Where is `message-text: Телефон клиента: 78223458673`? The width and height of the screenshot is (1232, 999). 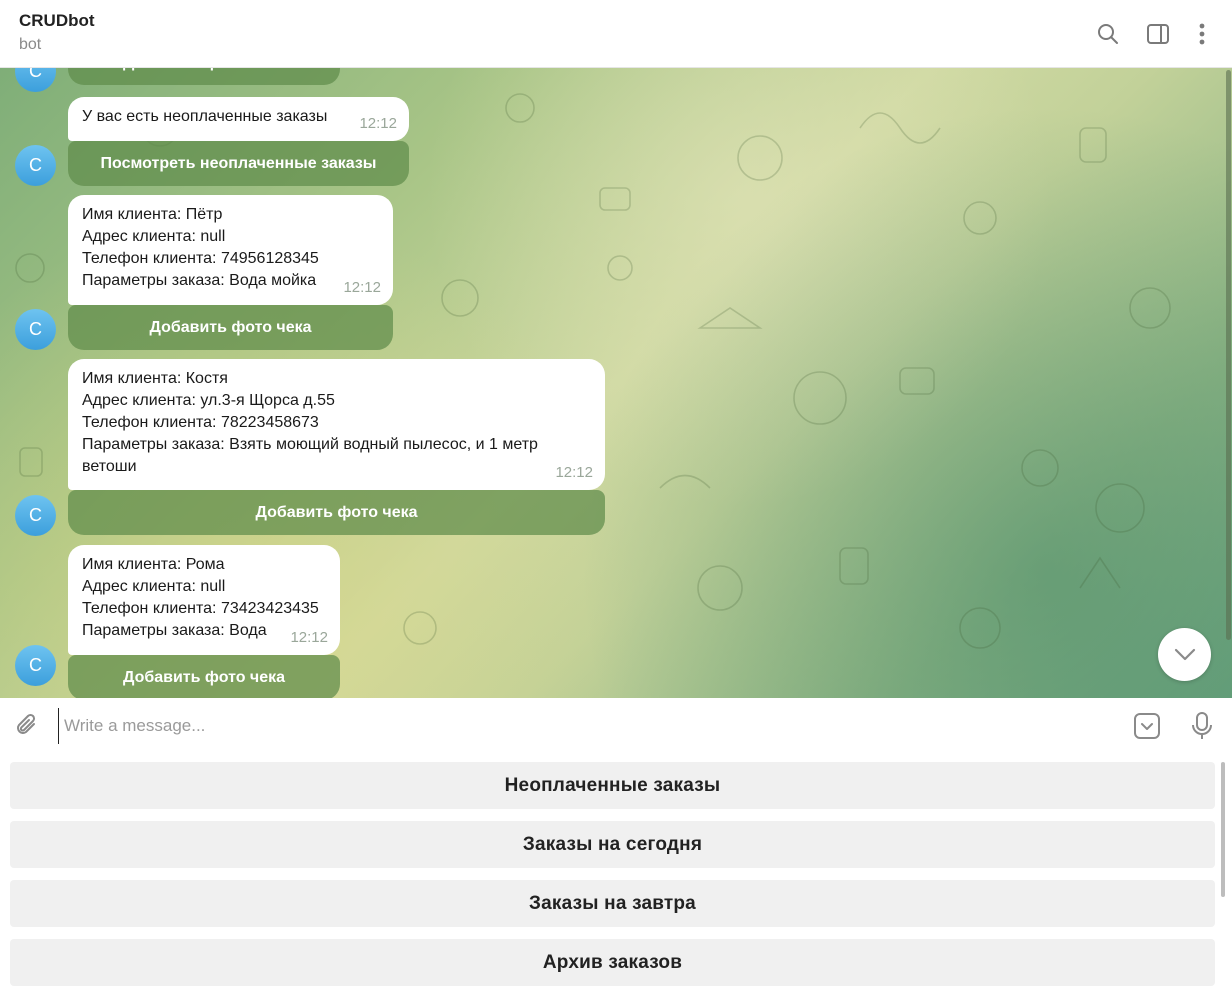 message-text: Телефон клиента: 78223458673 is located at coordinates (200, 422).